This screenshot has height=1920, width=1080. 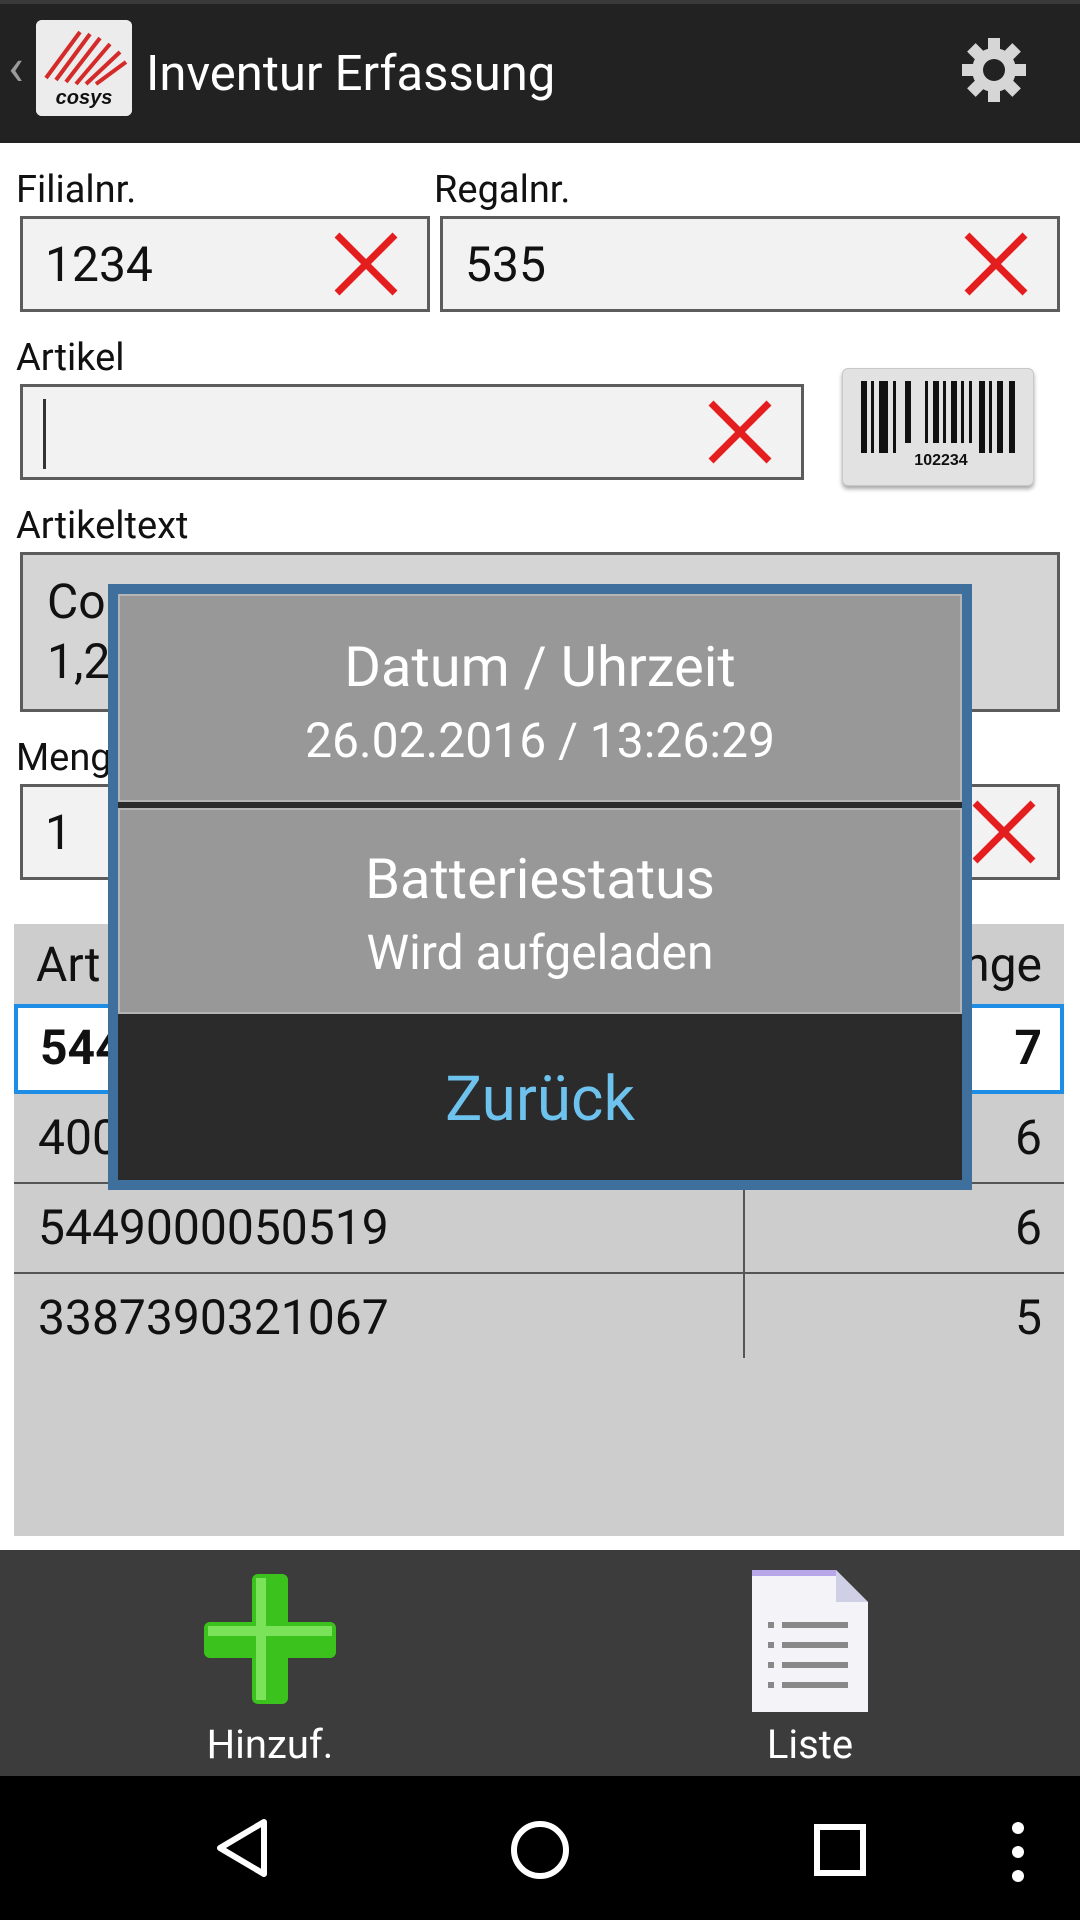 What do you see at coordinates (996, 264) in the screenshot?
I see `clear-shelf-icon` at bounding box center [996, 264].